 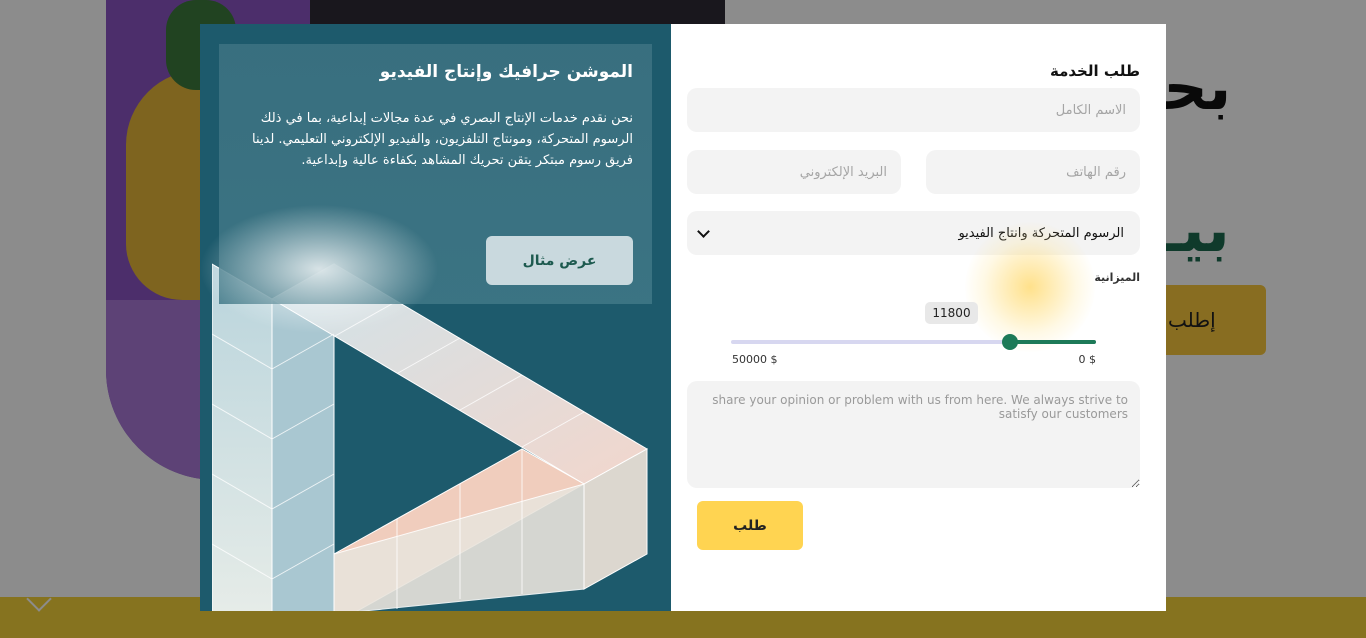 I want to click on form-title: طلب الخدمة, so click(x=1095, y=71).